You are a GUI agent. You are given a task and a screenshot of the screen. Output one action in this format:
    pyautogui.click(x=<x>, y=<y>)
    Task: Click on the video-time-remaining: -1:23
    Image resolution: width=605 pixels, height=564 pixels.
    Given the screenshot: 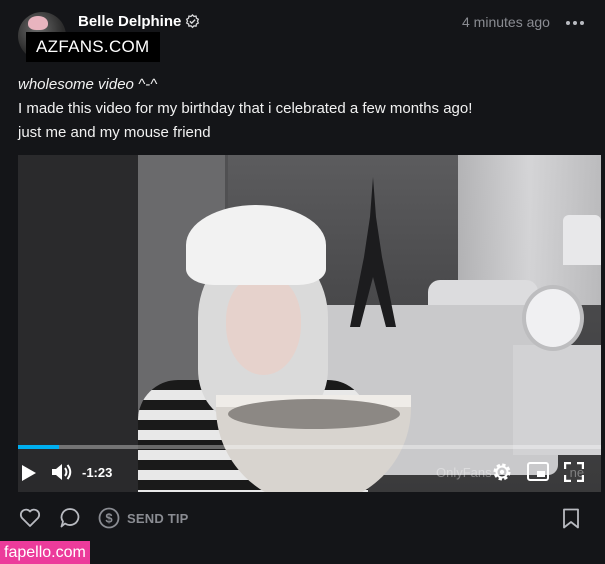 What is the action you would take?
    pyautogui.click(x=97, y=472)
    